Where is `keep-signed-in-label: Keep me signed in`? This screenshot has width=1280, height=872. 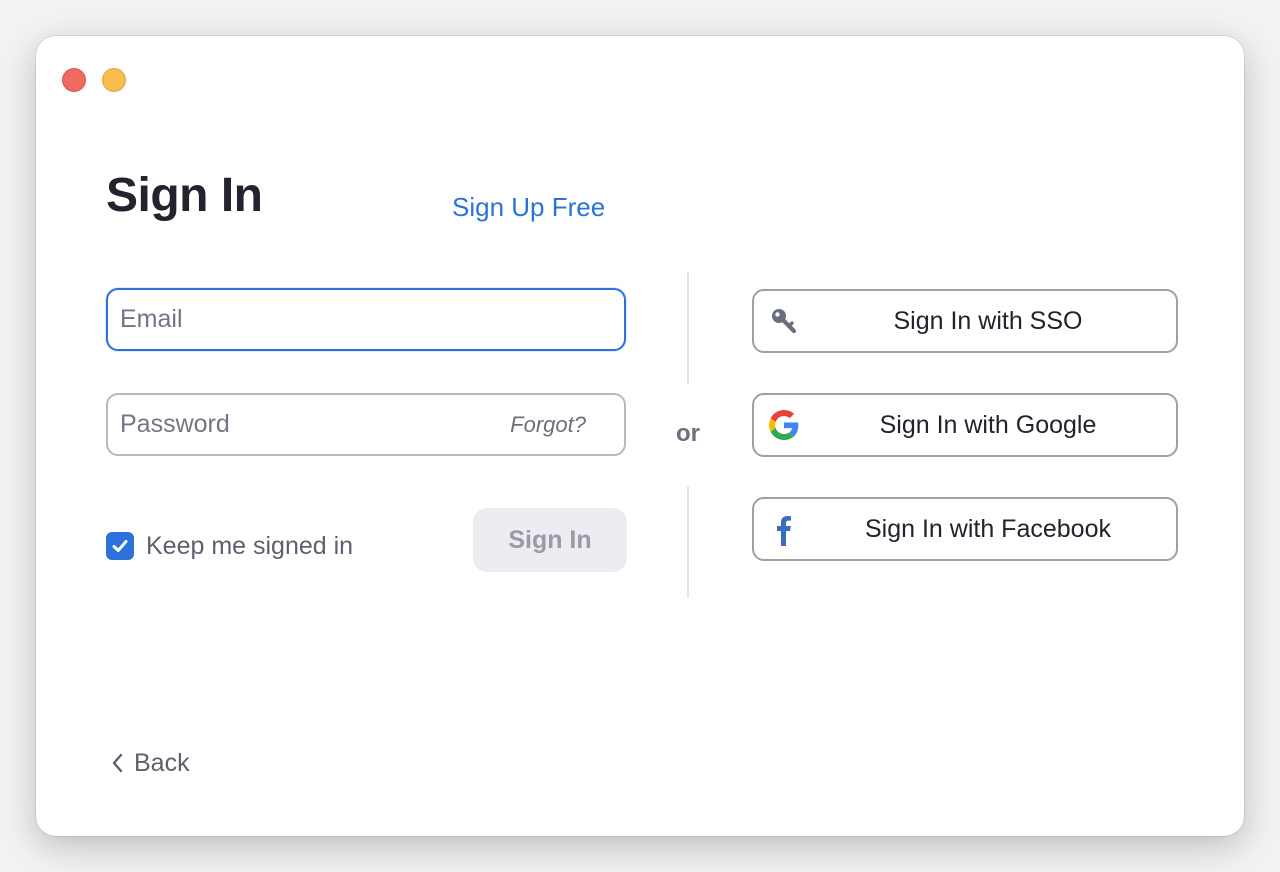 keep-signed-in-label: Keep me signed in is located at coordinates (249, 546).